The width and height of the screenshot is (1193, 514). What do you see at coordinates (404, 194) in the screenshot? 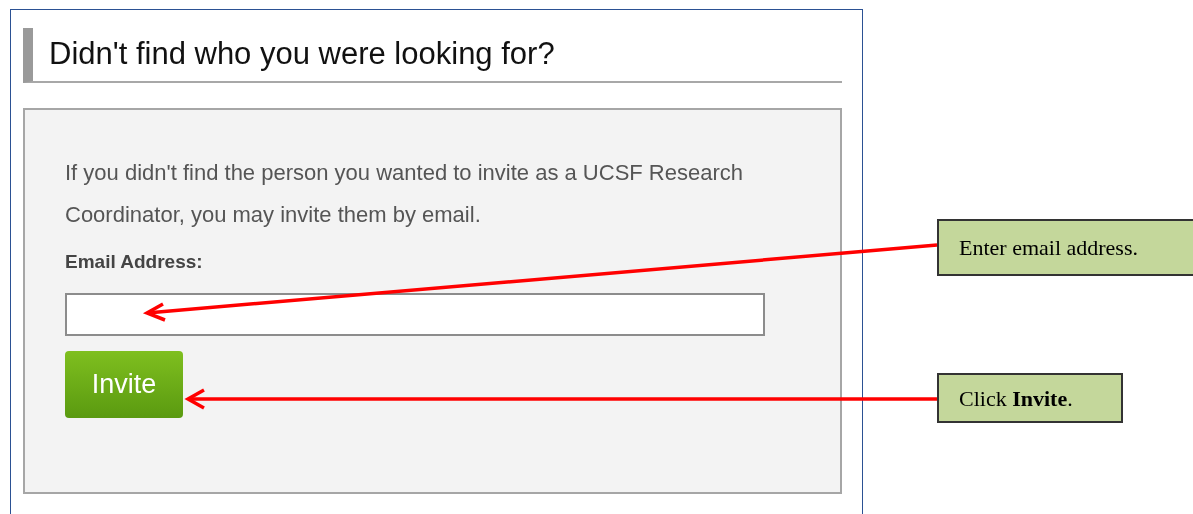
I see `intro-text: If you didn't find the person you wanted to invite as a UCSF Research Coordinator, you may invite them by email.` at bounding box center [404, 194].